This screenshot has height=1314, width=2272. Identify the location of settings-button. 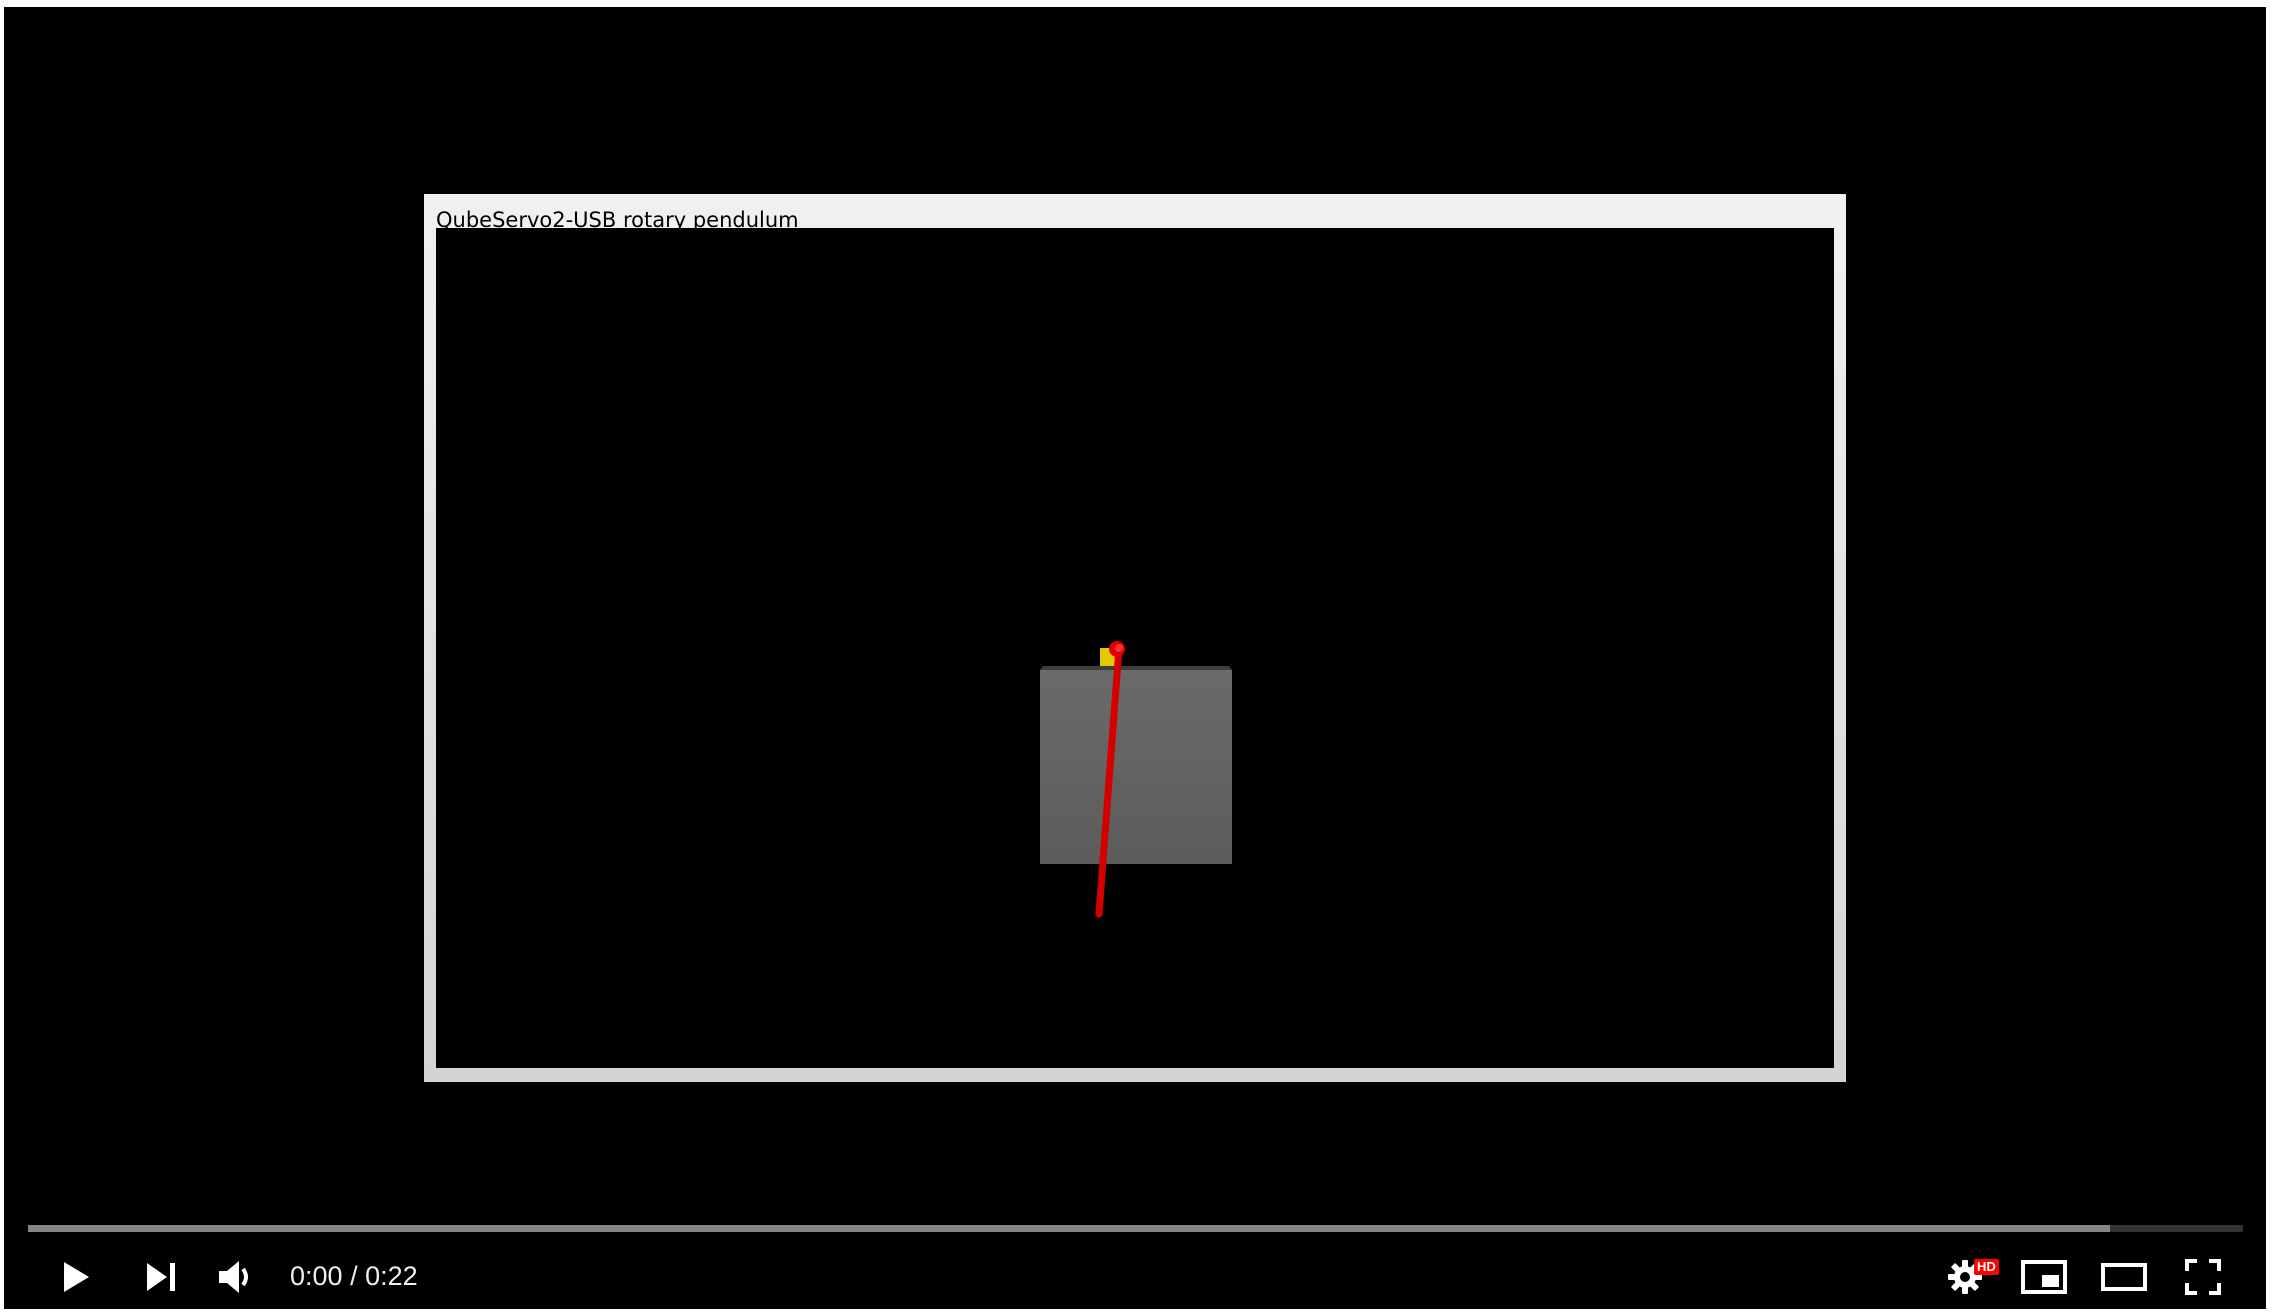
(1965, 1277).